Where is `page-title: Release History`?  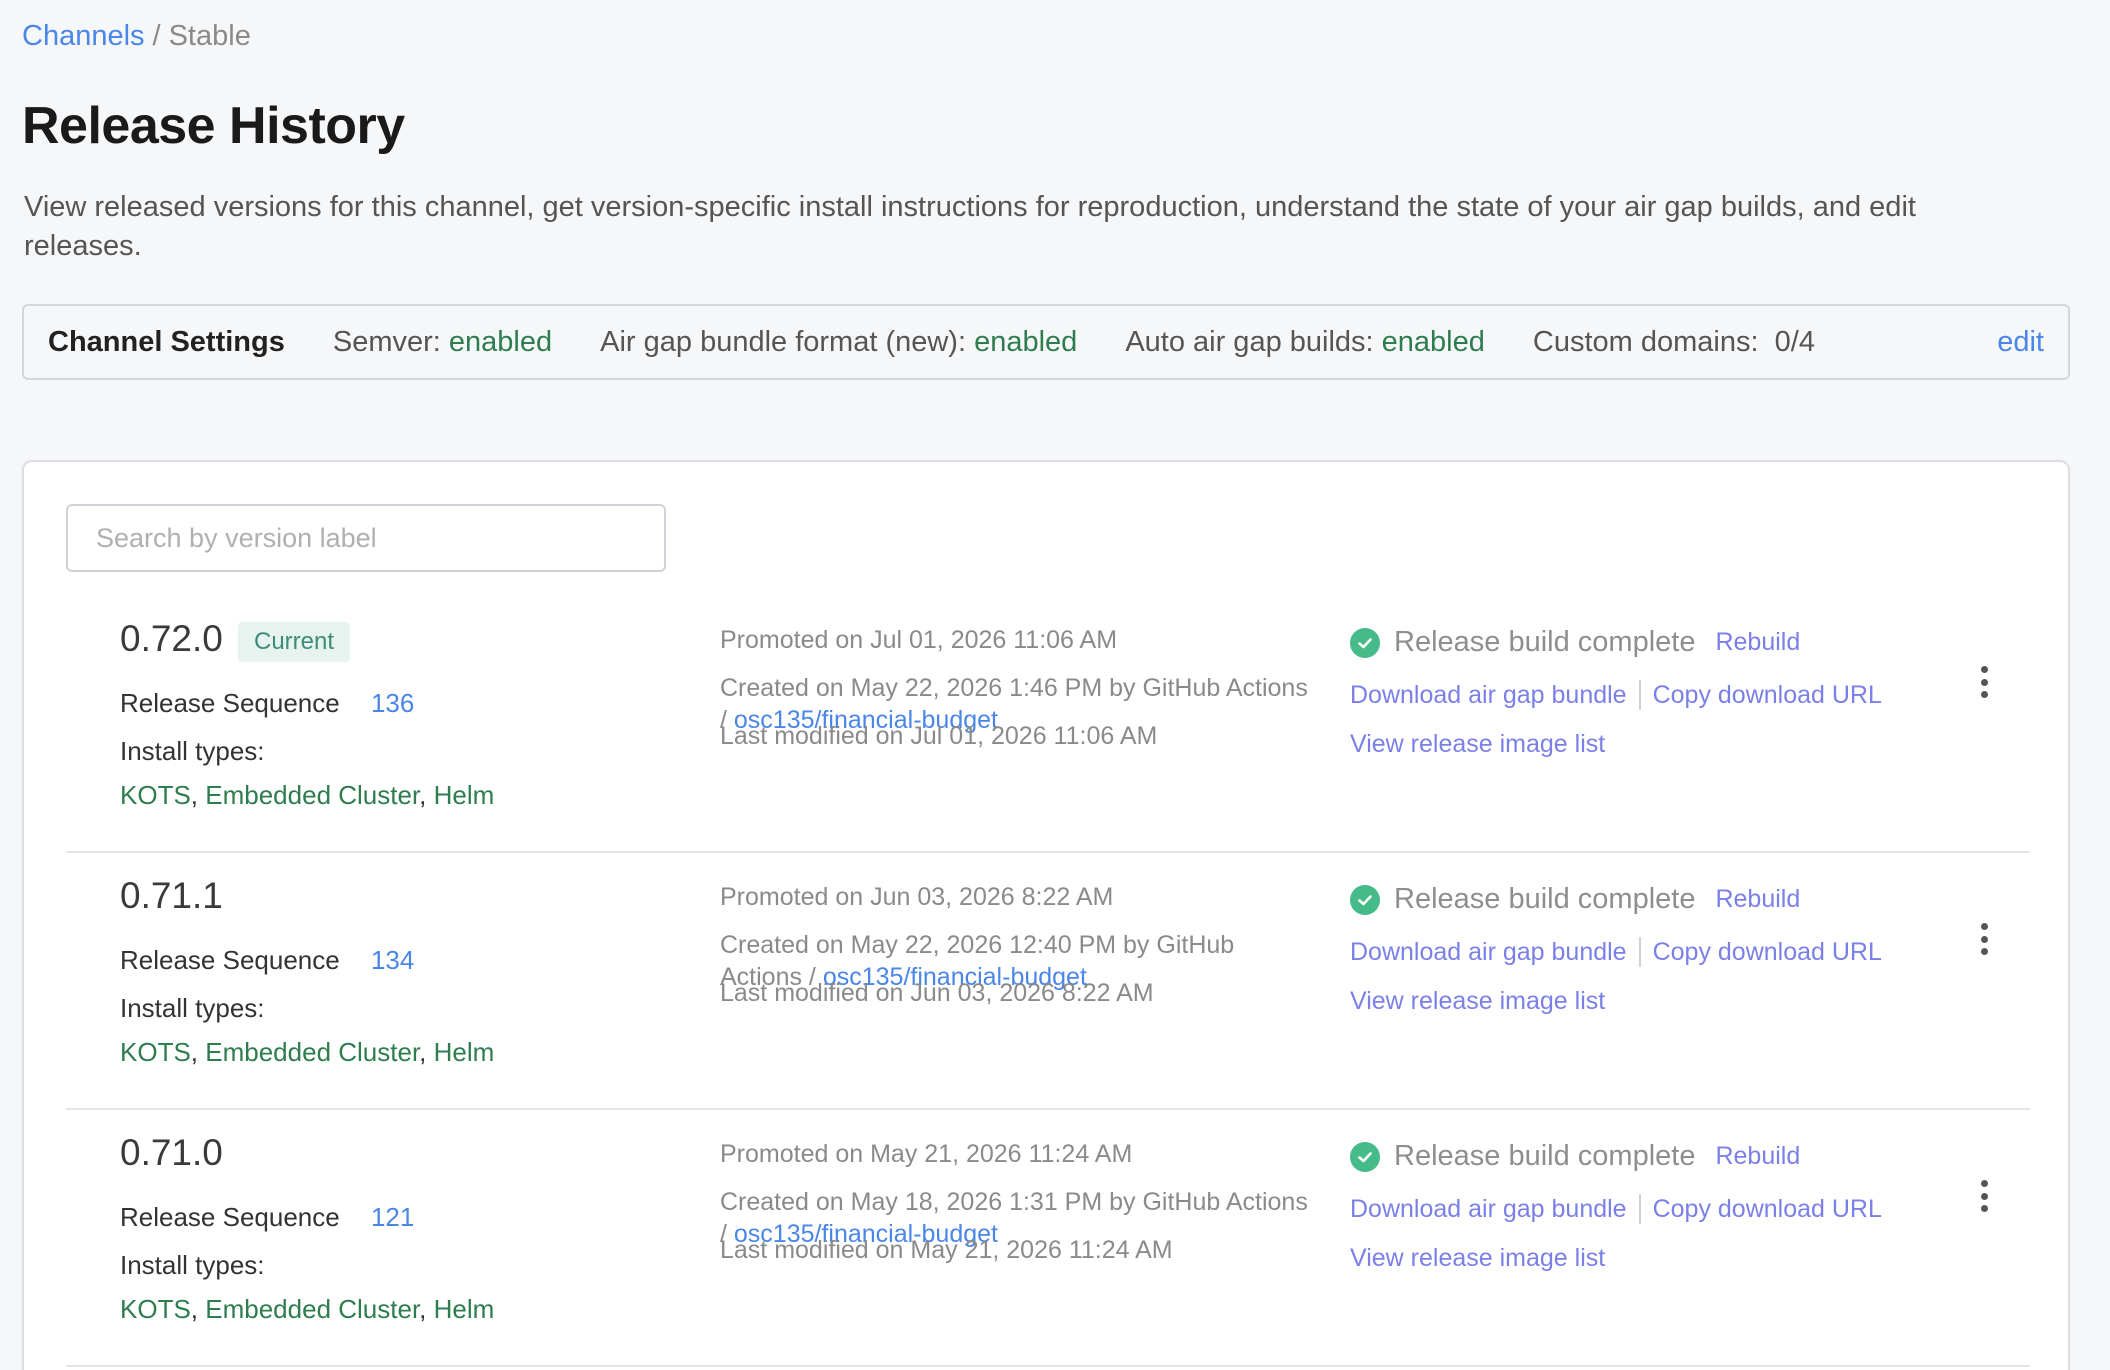 page-title: Release History is located at coordinates (213, 126).